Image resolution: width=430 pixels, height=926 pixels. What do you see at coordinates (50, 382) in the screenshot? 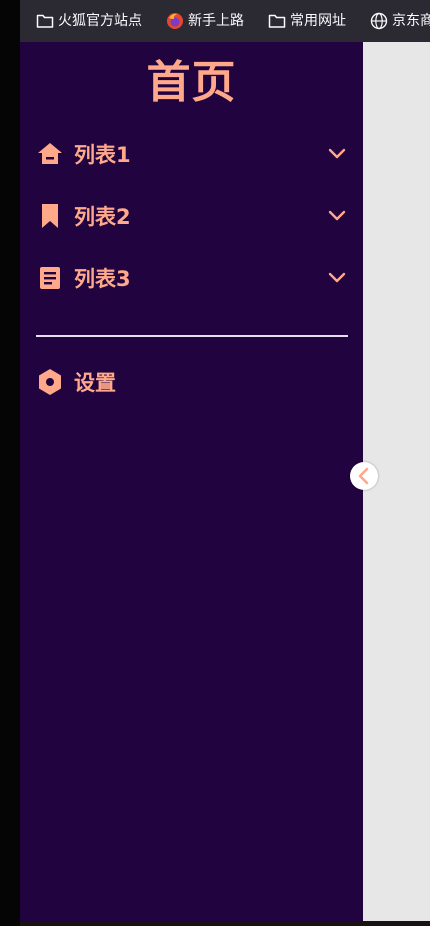
I see `hexagon-settings-icon` at bounding box center [50, 382].